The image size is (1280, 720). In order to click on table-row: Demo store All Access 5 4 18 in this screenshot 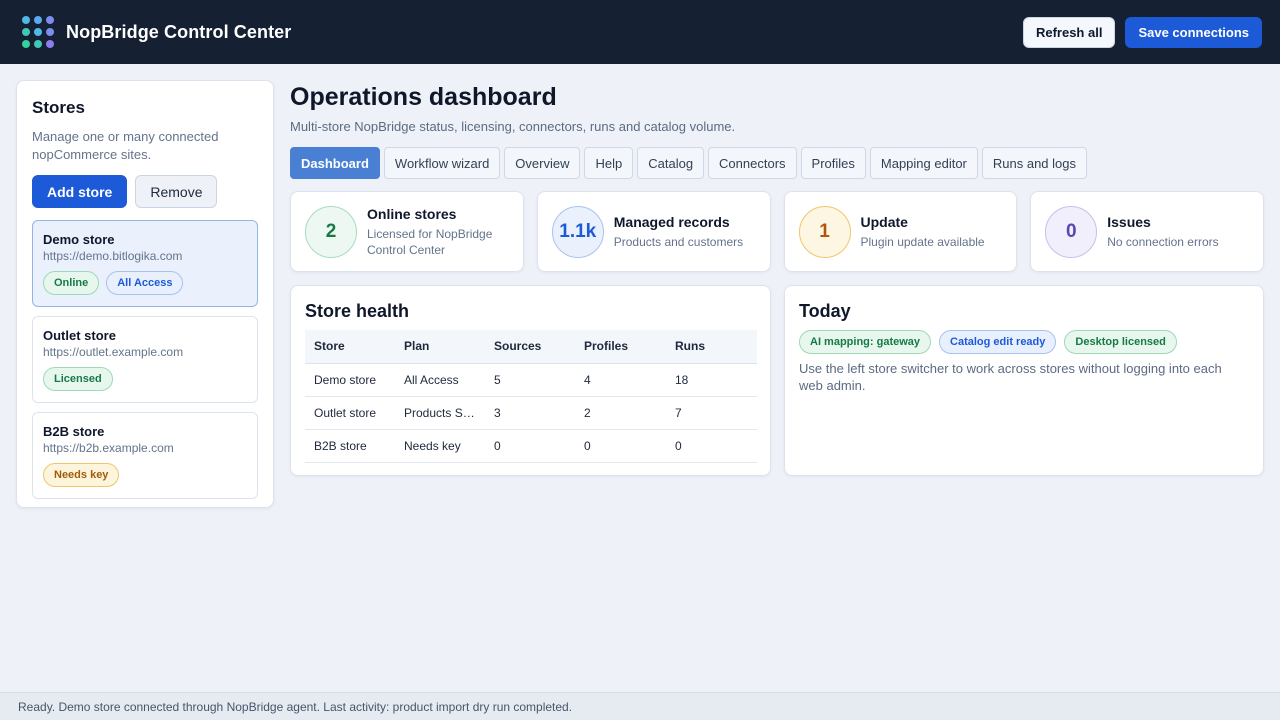, I will do `click(531, 380)`.